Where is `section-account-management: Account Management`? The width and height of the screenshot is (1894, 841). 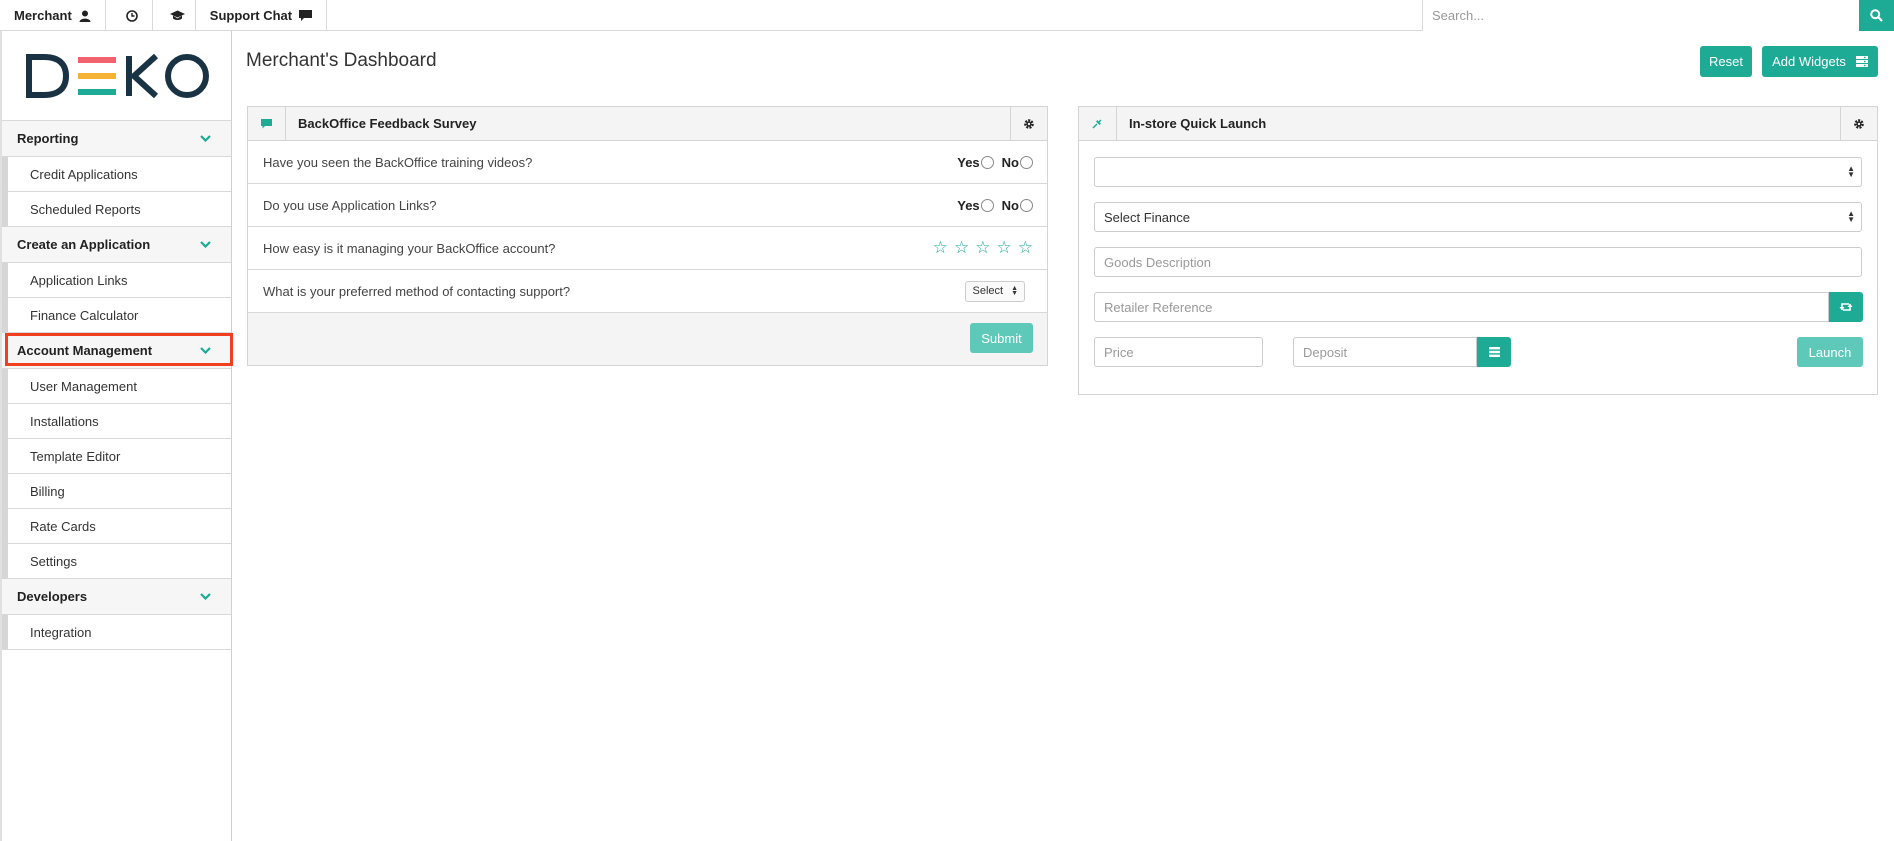 section-account-management: Account Management is located at coordinates (116, 351).